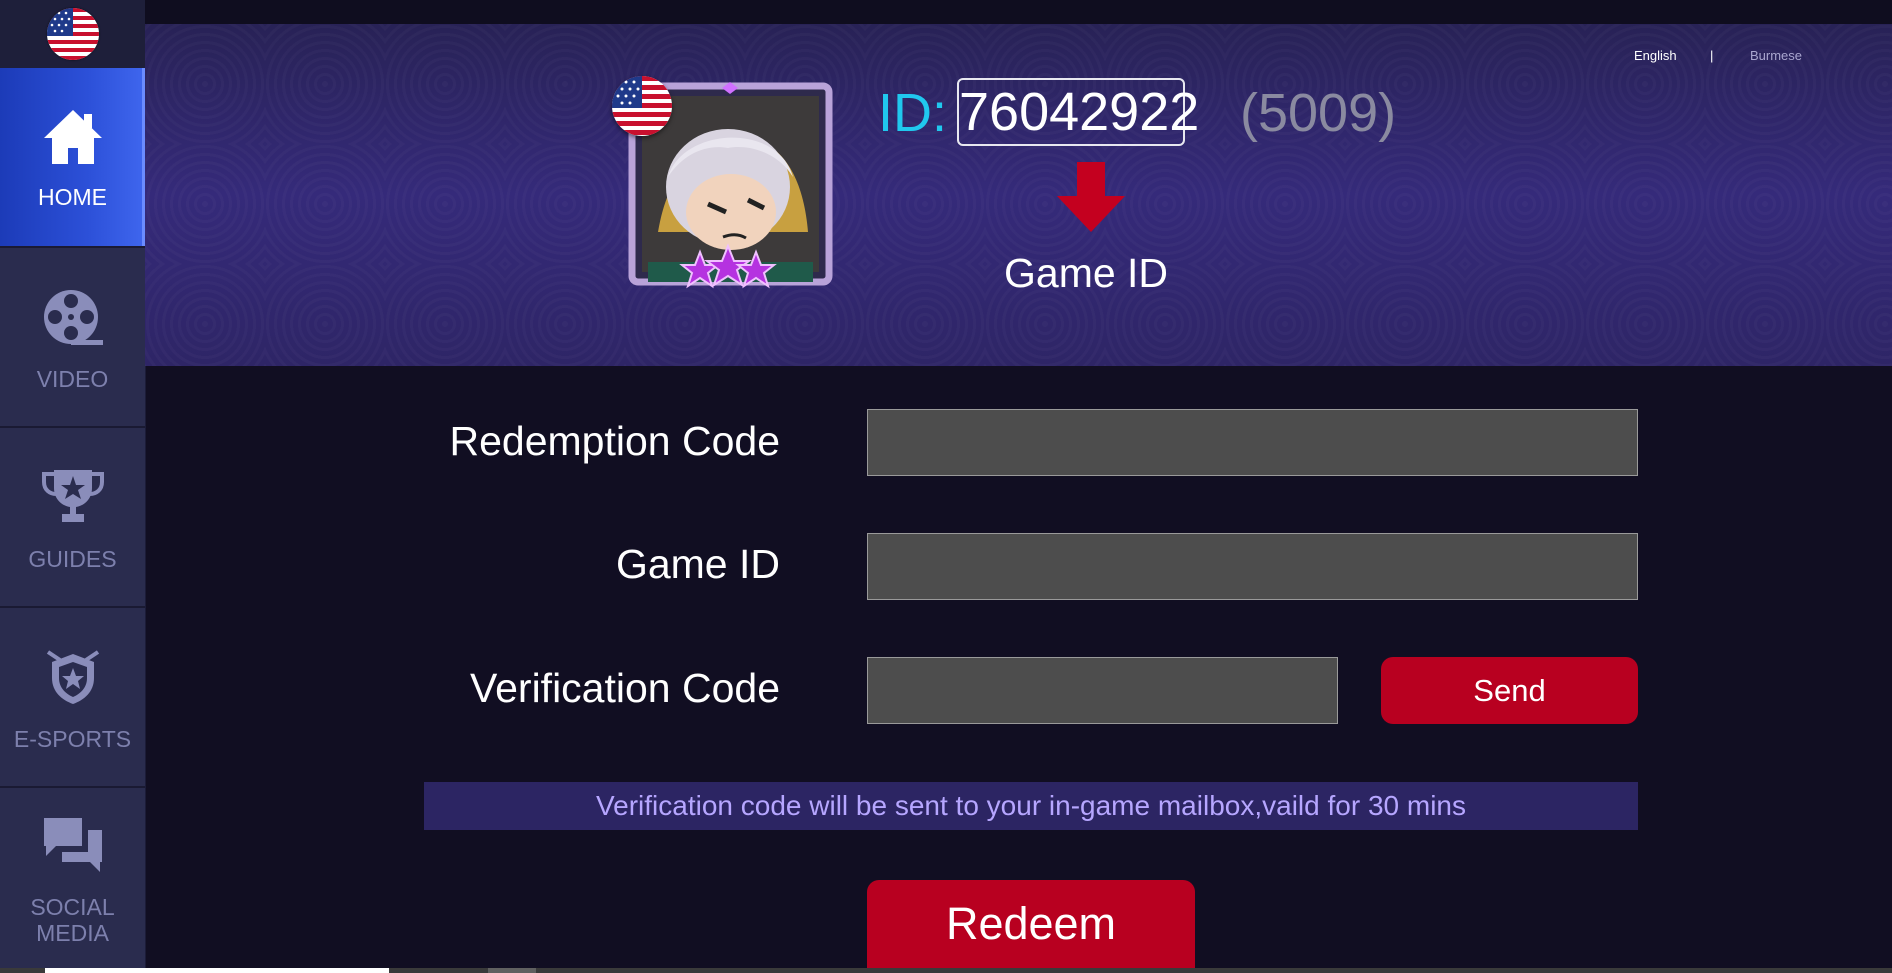  What do you see at coordinates (1318, 113) in the screenshot?
I see `zone-id: (5009)` at bounding box center [1318, 113].